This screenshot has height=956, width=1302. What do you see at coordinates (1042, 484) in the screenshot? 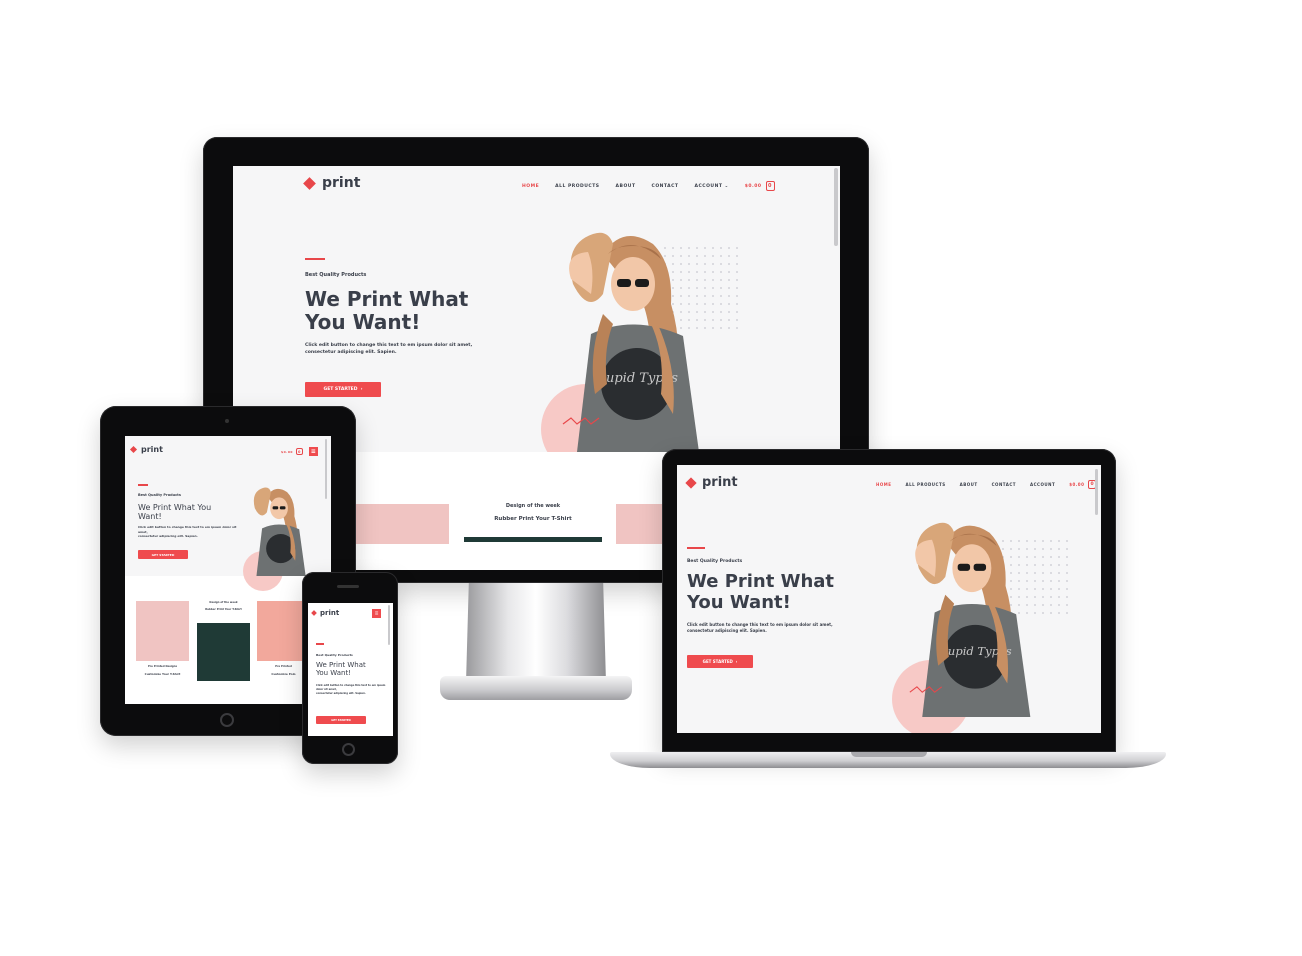
I see `nav-account: ACCOUNT` at bounding box center [1042, 484].